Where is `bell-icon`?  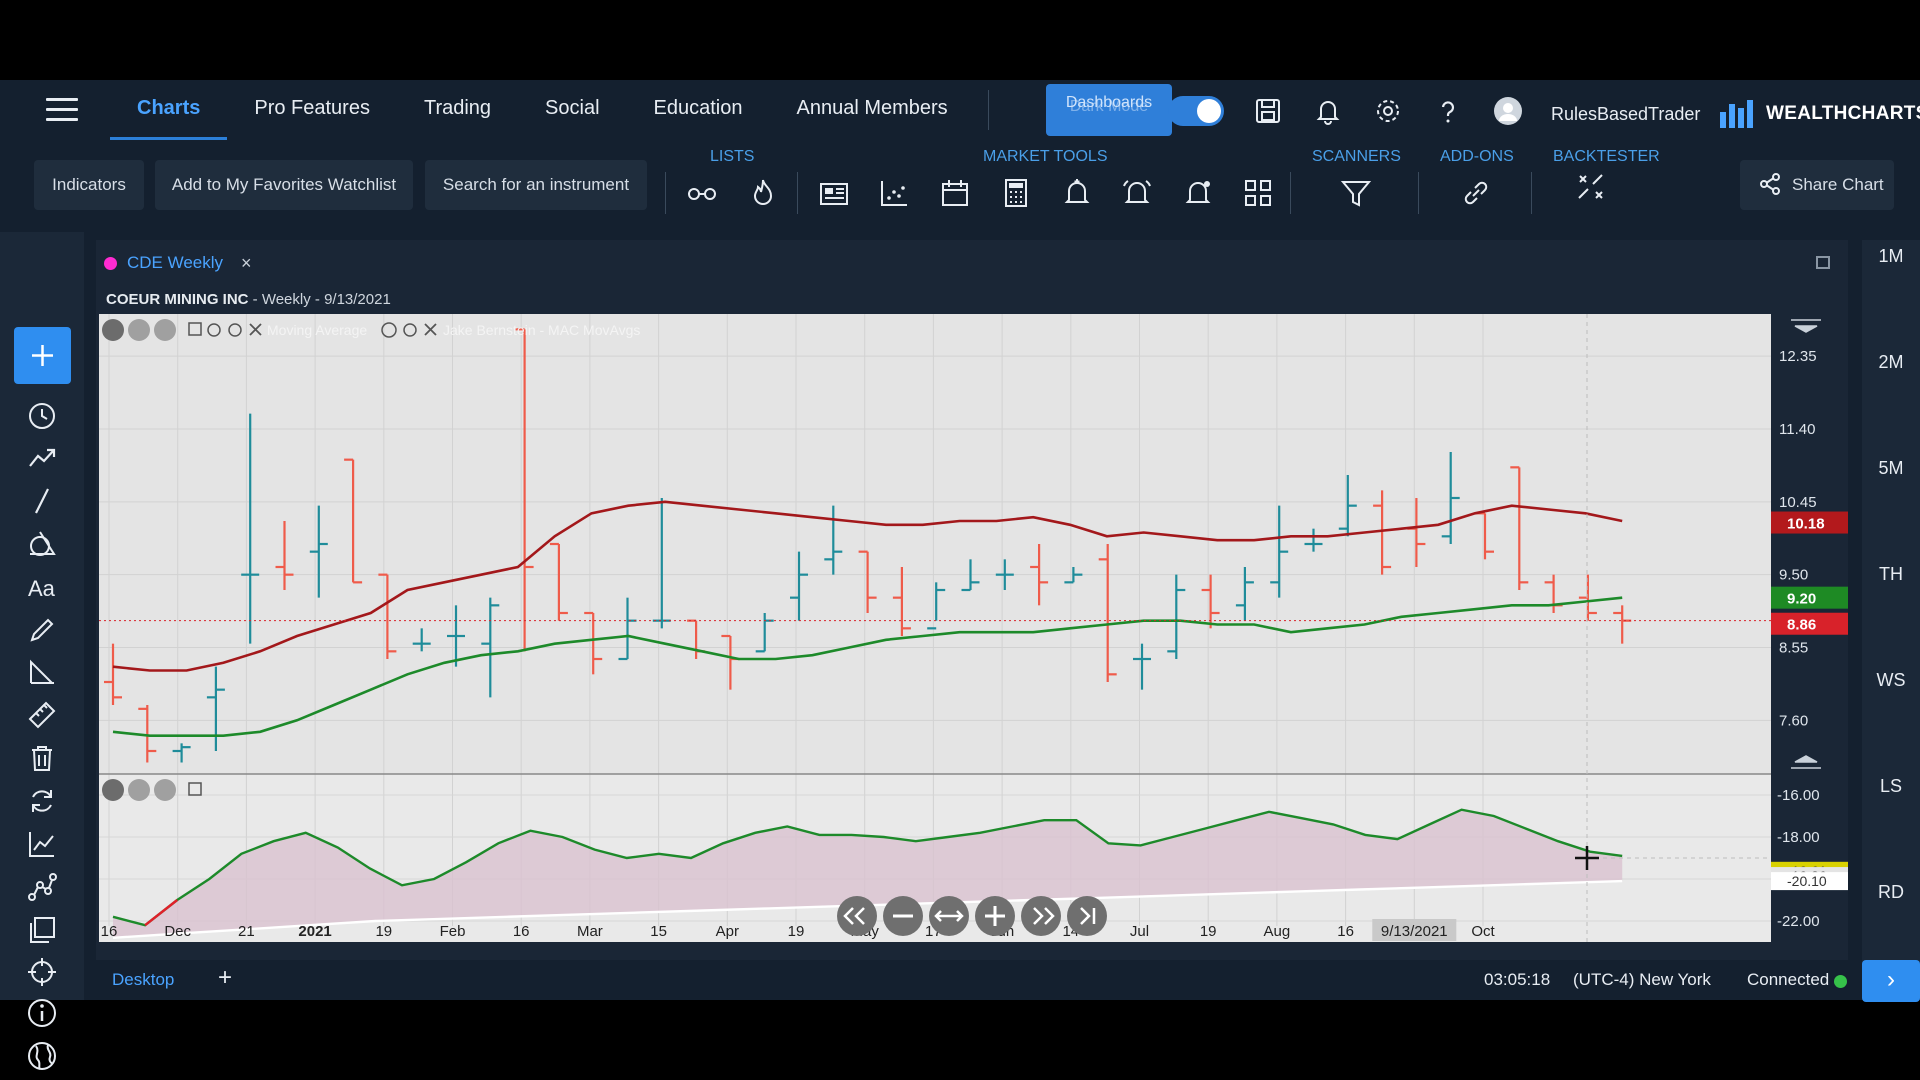
bell-icon is located at coordinates (1328, 111).